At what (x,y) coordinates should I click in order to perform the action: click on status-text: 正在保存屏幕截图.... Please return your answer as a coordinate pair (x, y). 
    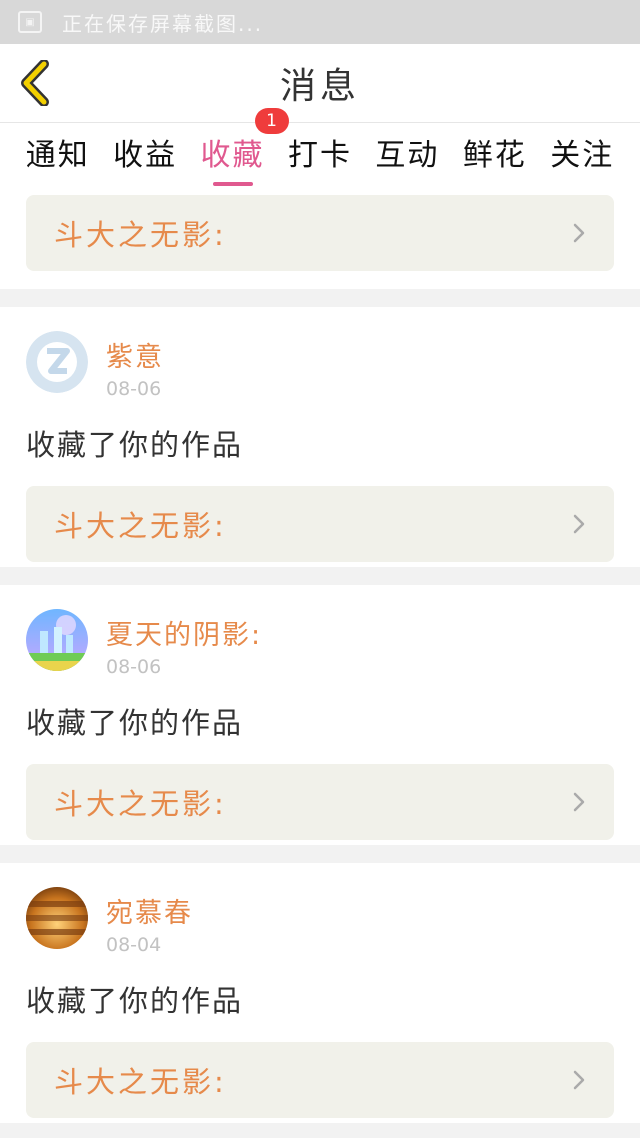
    Looking at the image, I should click on (163, 23).